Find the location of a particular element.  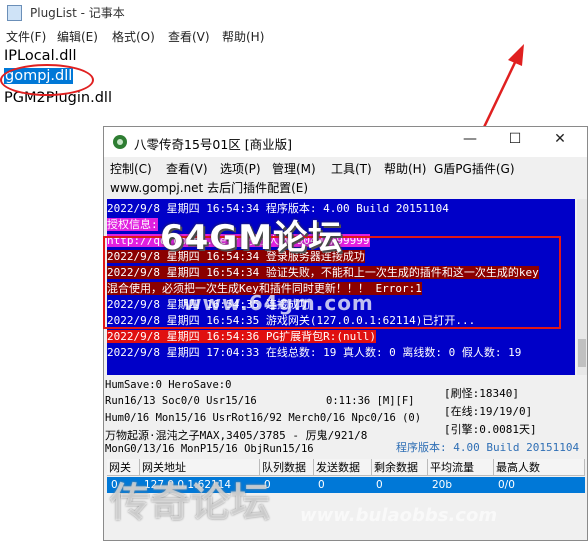

watermark-url: www.64gm.com is located at coordinates (278, 303).